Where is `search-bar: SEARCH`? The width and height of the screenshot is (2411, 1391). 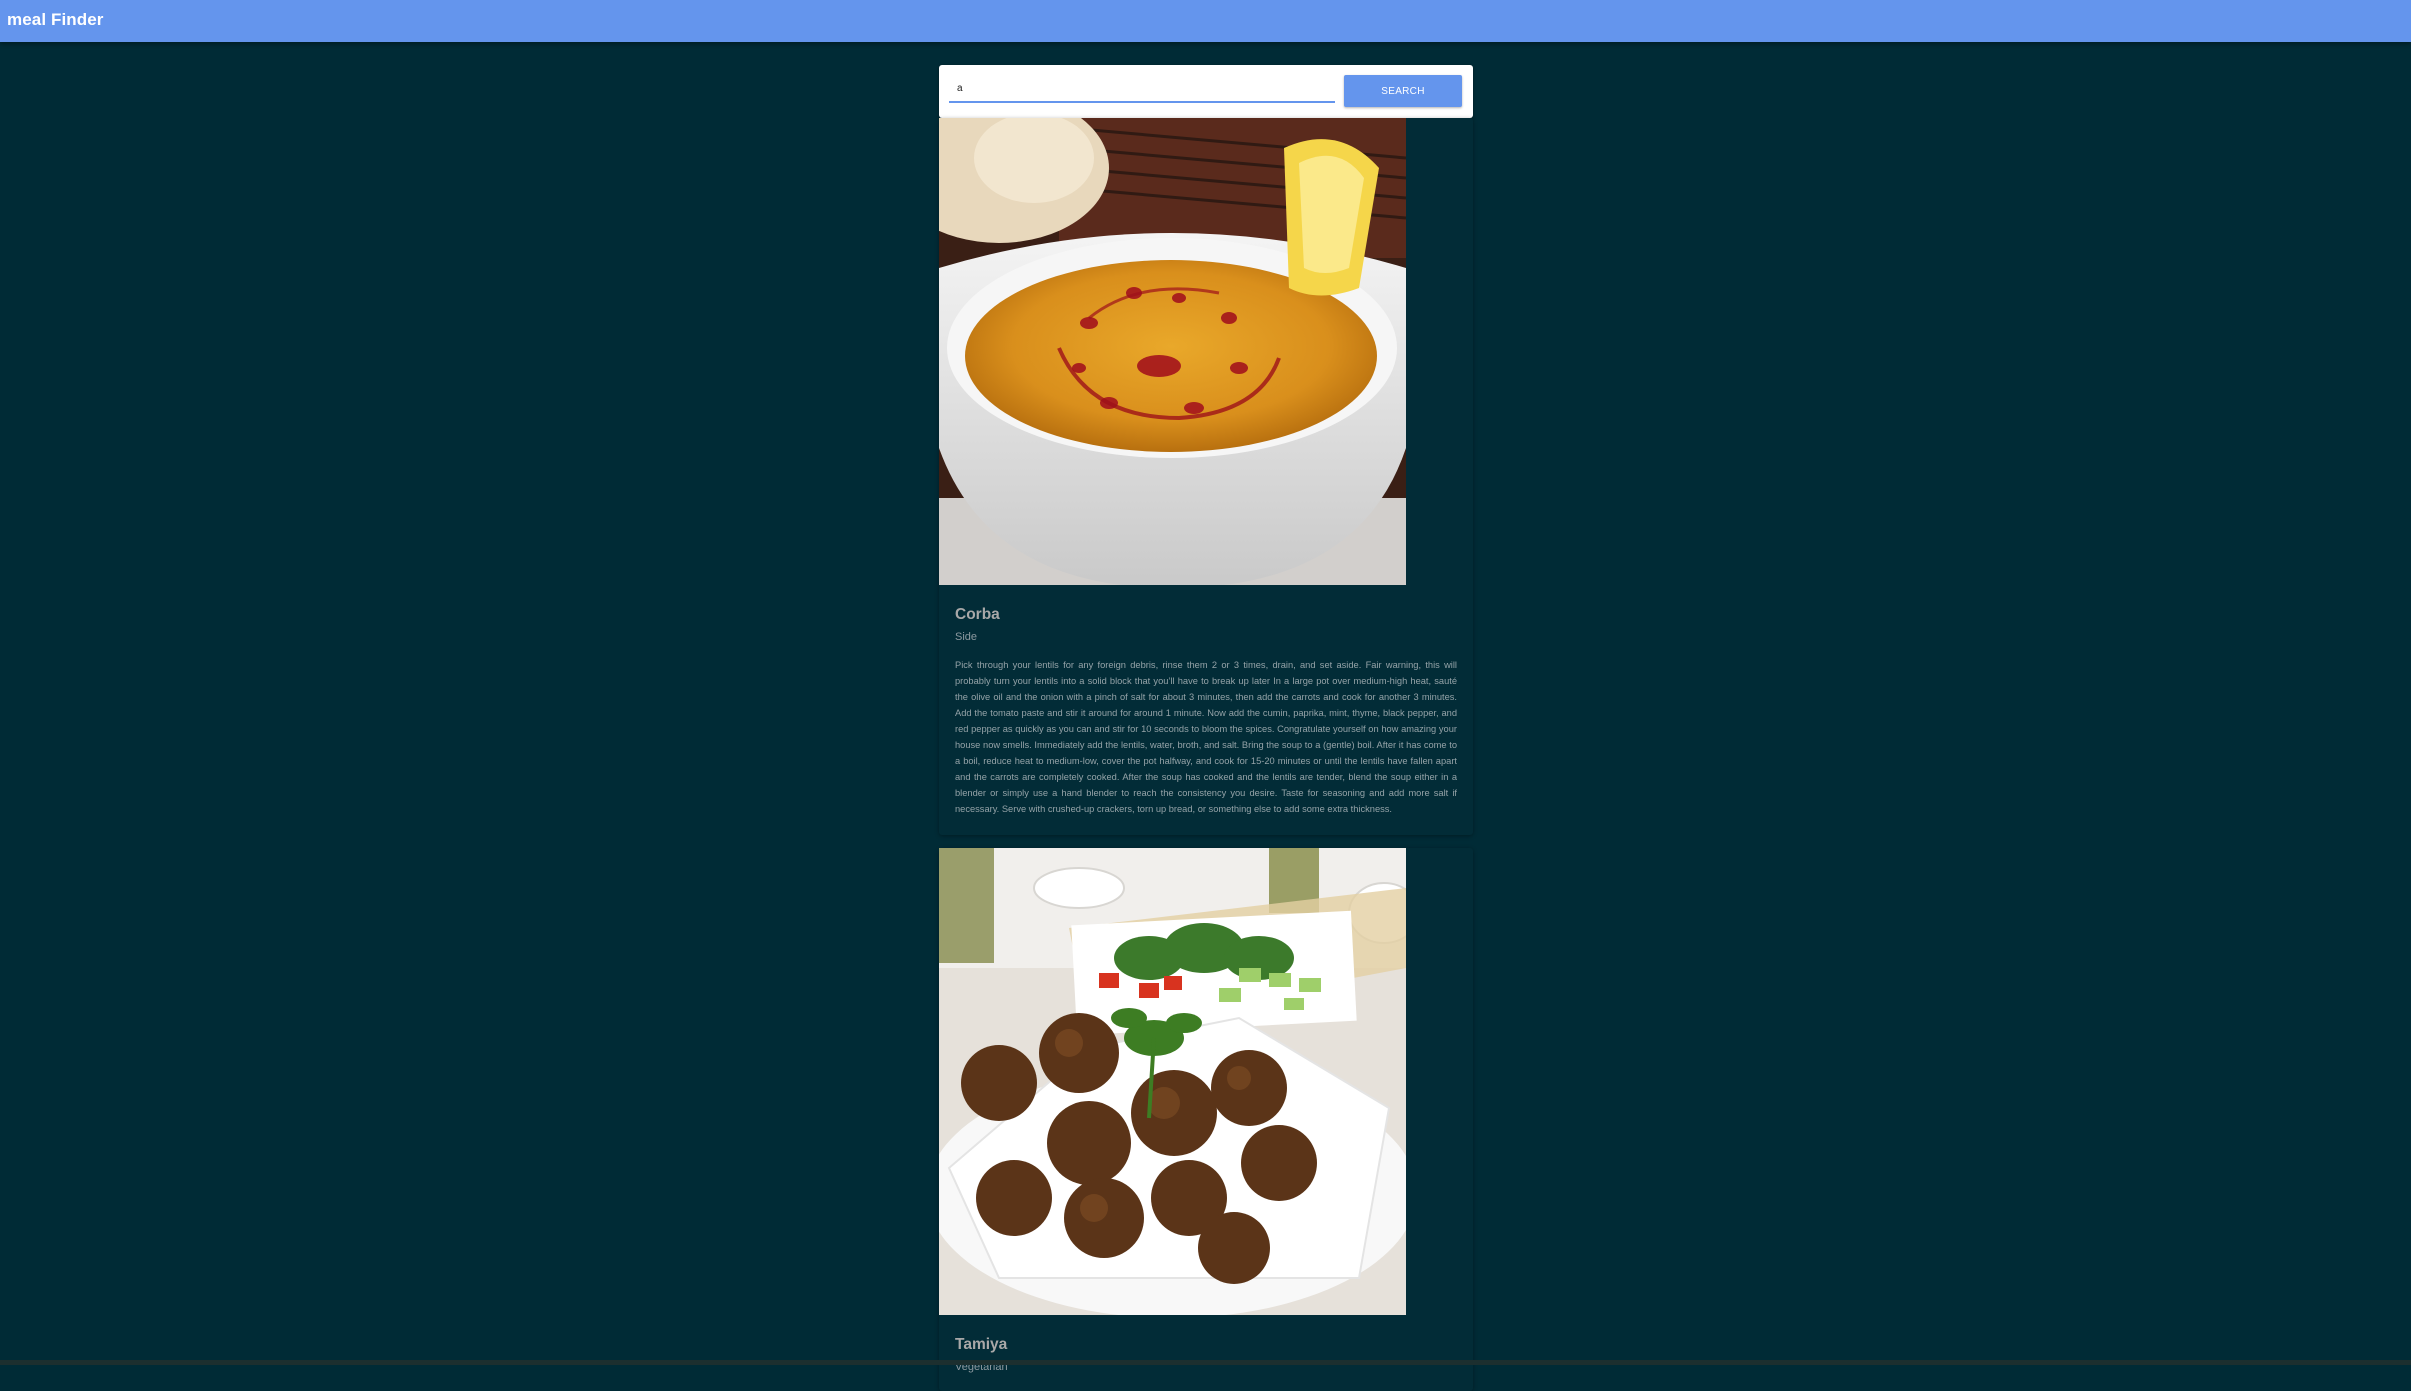
search-bar: SEARCH is located at coordinates (1206, 91).